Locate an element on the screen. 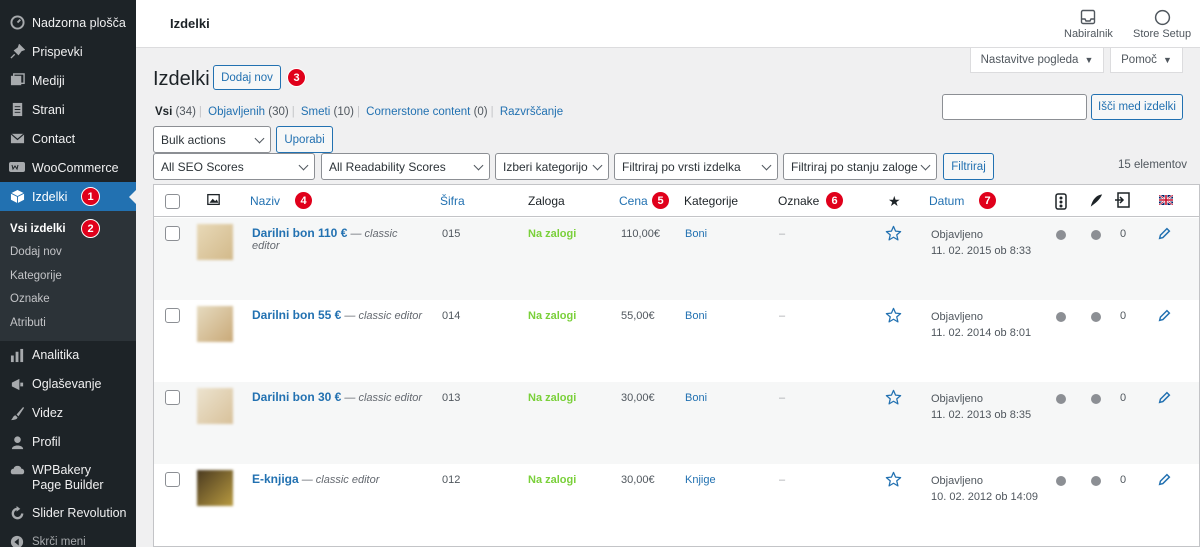  builder-icon is located at coordinates (17, 471).